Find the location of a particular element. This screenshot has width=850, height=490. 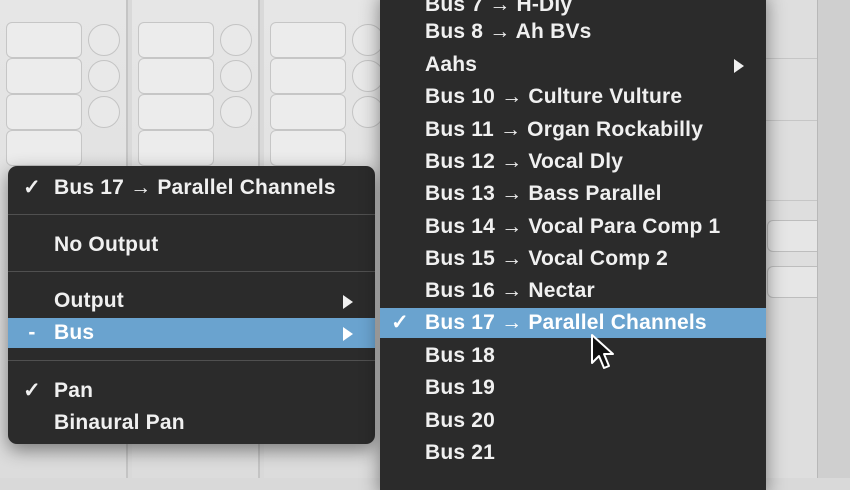

bus-menu-item: Bus 20 is located at coordinates (573, 421).